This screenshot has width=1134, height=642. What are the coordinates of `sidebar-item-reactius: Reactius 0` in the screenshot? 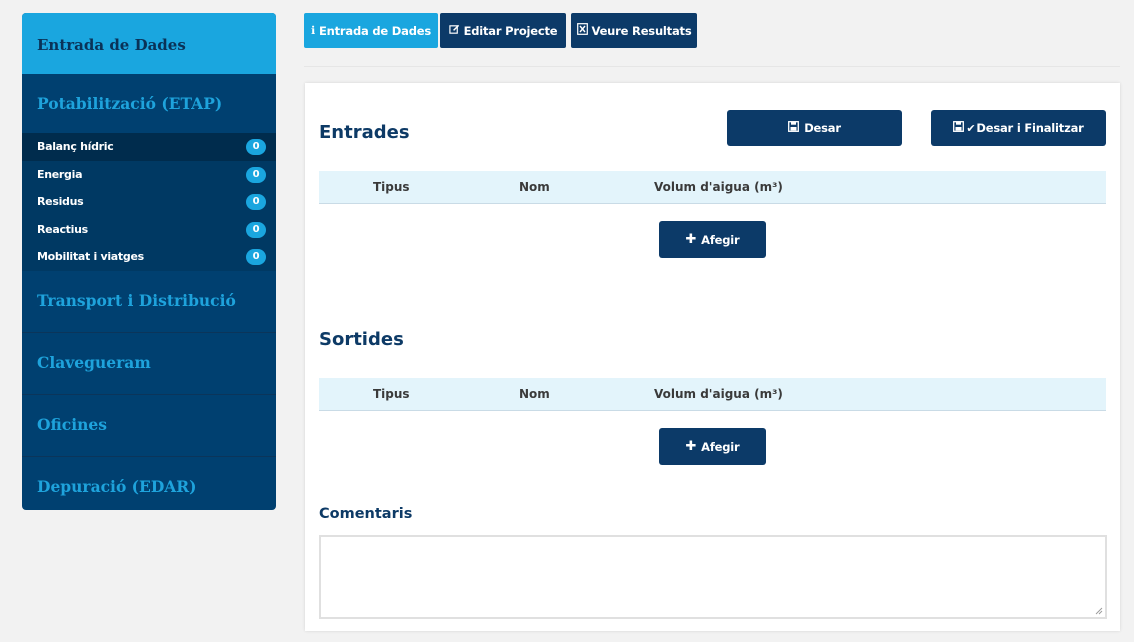 It's located at (149, 230).